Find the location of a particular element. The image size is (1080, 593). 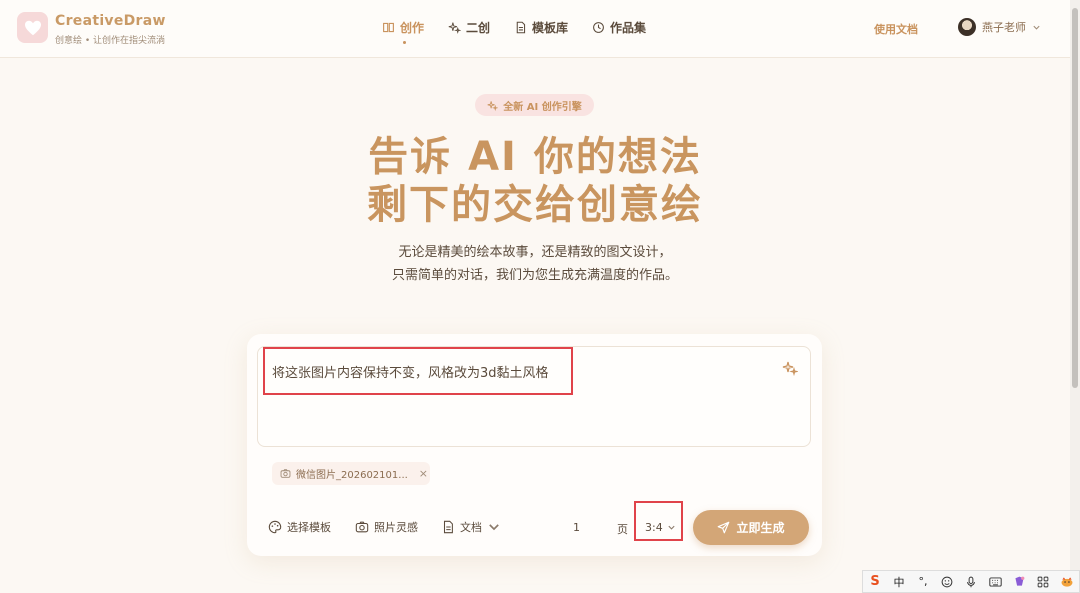

nav-item-label: 创作 is located at coordinates (412, 28).